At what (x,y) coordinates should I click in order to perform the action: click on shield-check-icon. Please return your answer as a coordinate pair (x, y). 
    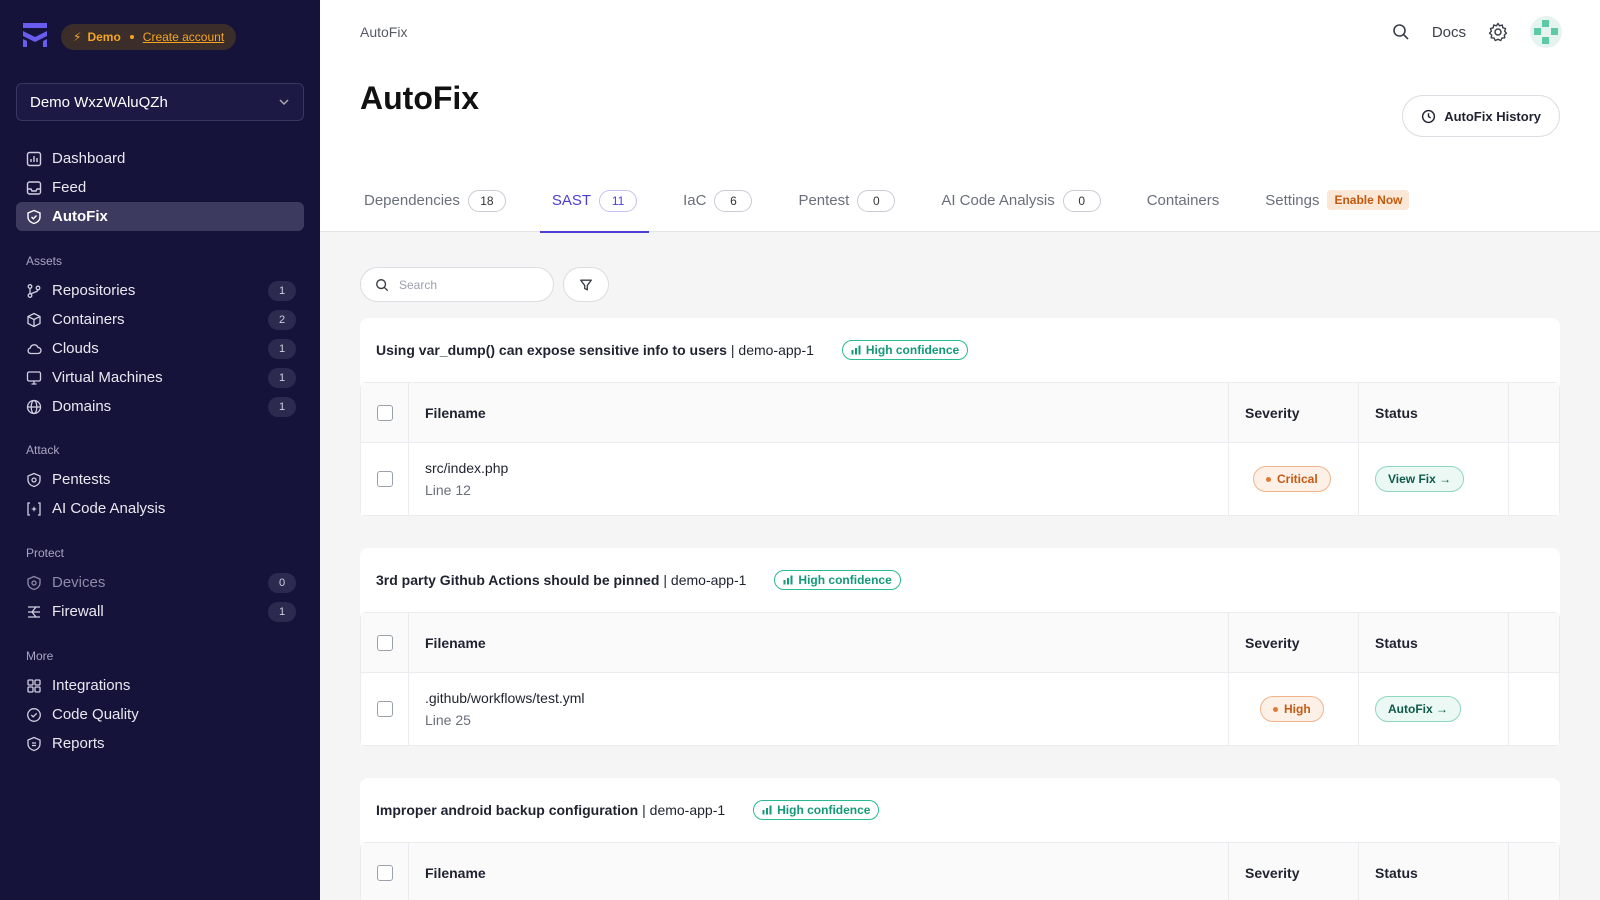
    Looking at the image, I should click on (34, 217).